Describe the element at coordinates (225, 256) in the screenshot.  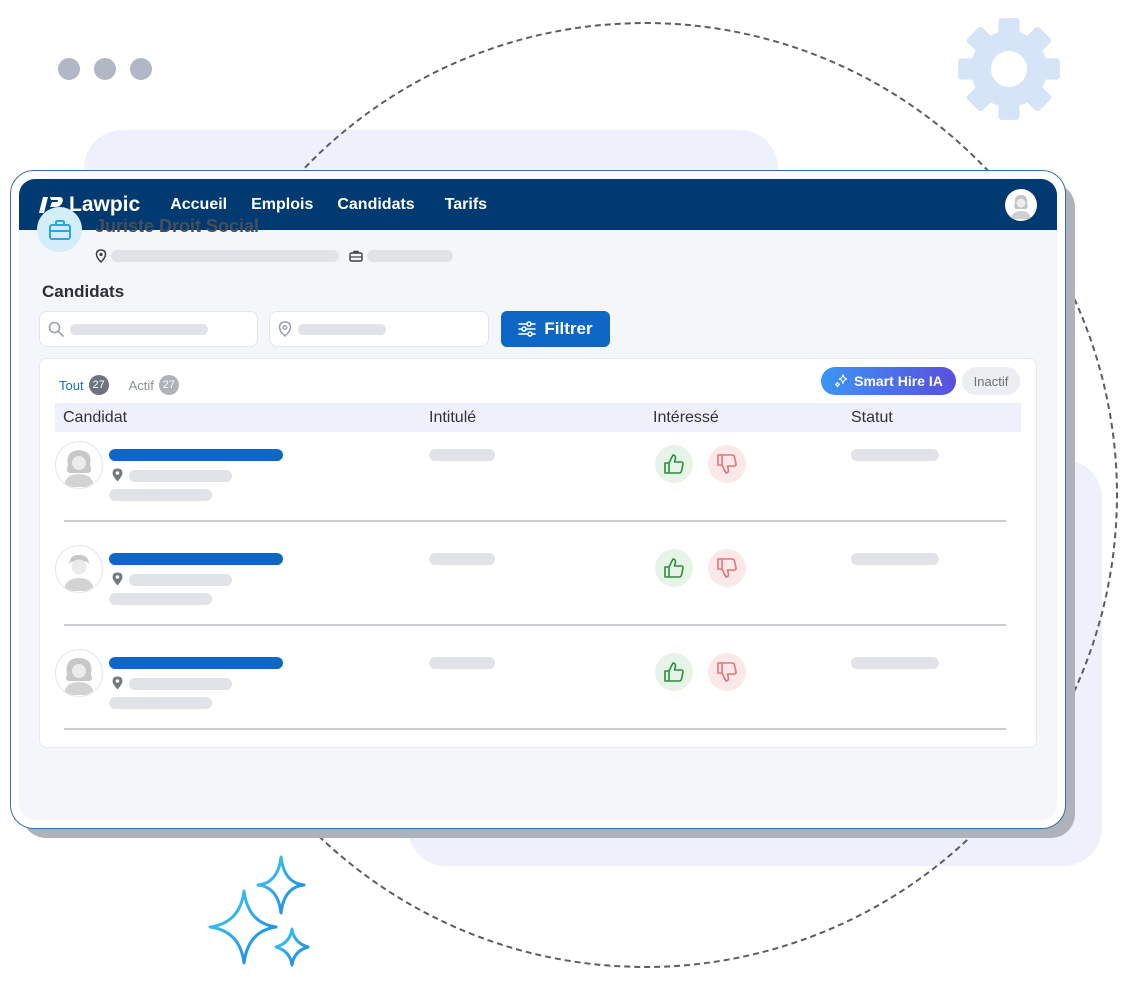
I see `job-location-placeholder` at that location.